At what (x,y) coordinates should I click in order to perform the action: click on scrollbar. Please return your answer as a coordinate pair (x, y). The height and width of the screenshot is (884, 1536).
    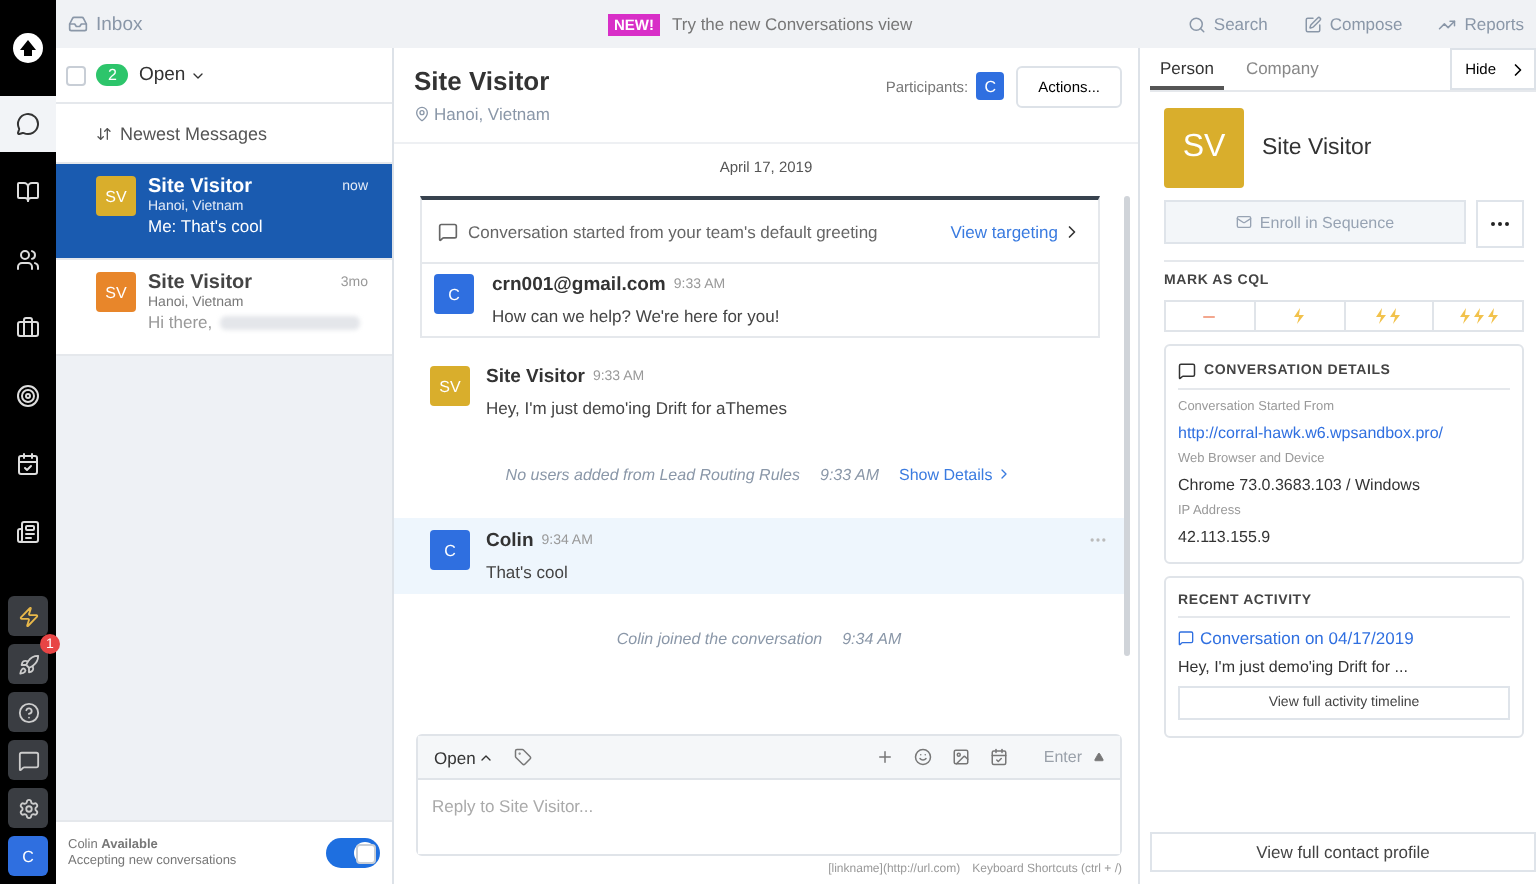
    Looking at the image, I should click on (1127, 426).